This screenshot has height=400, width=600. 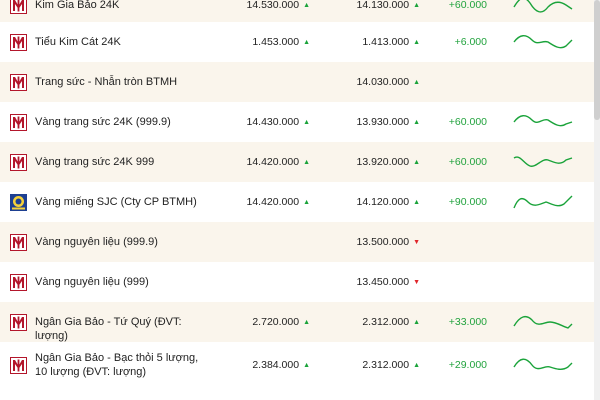 What do you see at coordinates (467, 202) in the screenshot?
I see `price-change: +90.000` at bounding box center [467, 202].